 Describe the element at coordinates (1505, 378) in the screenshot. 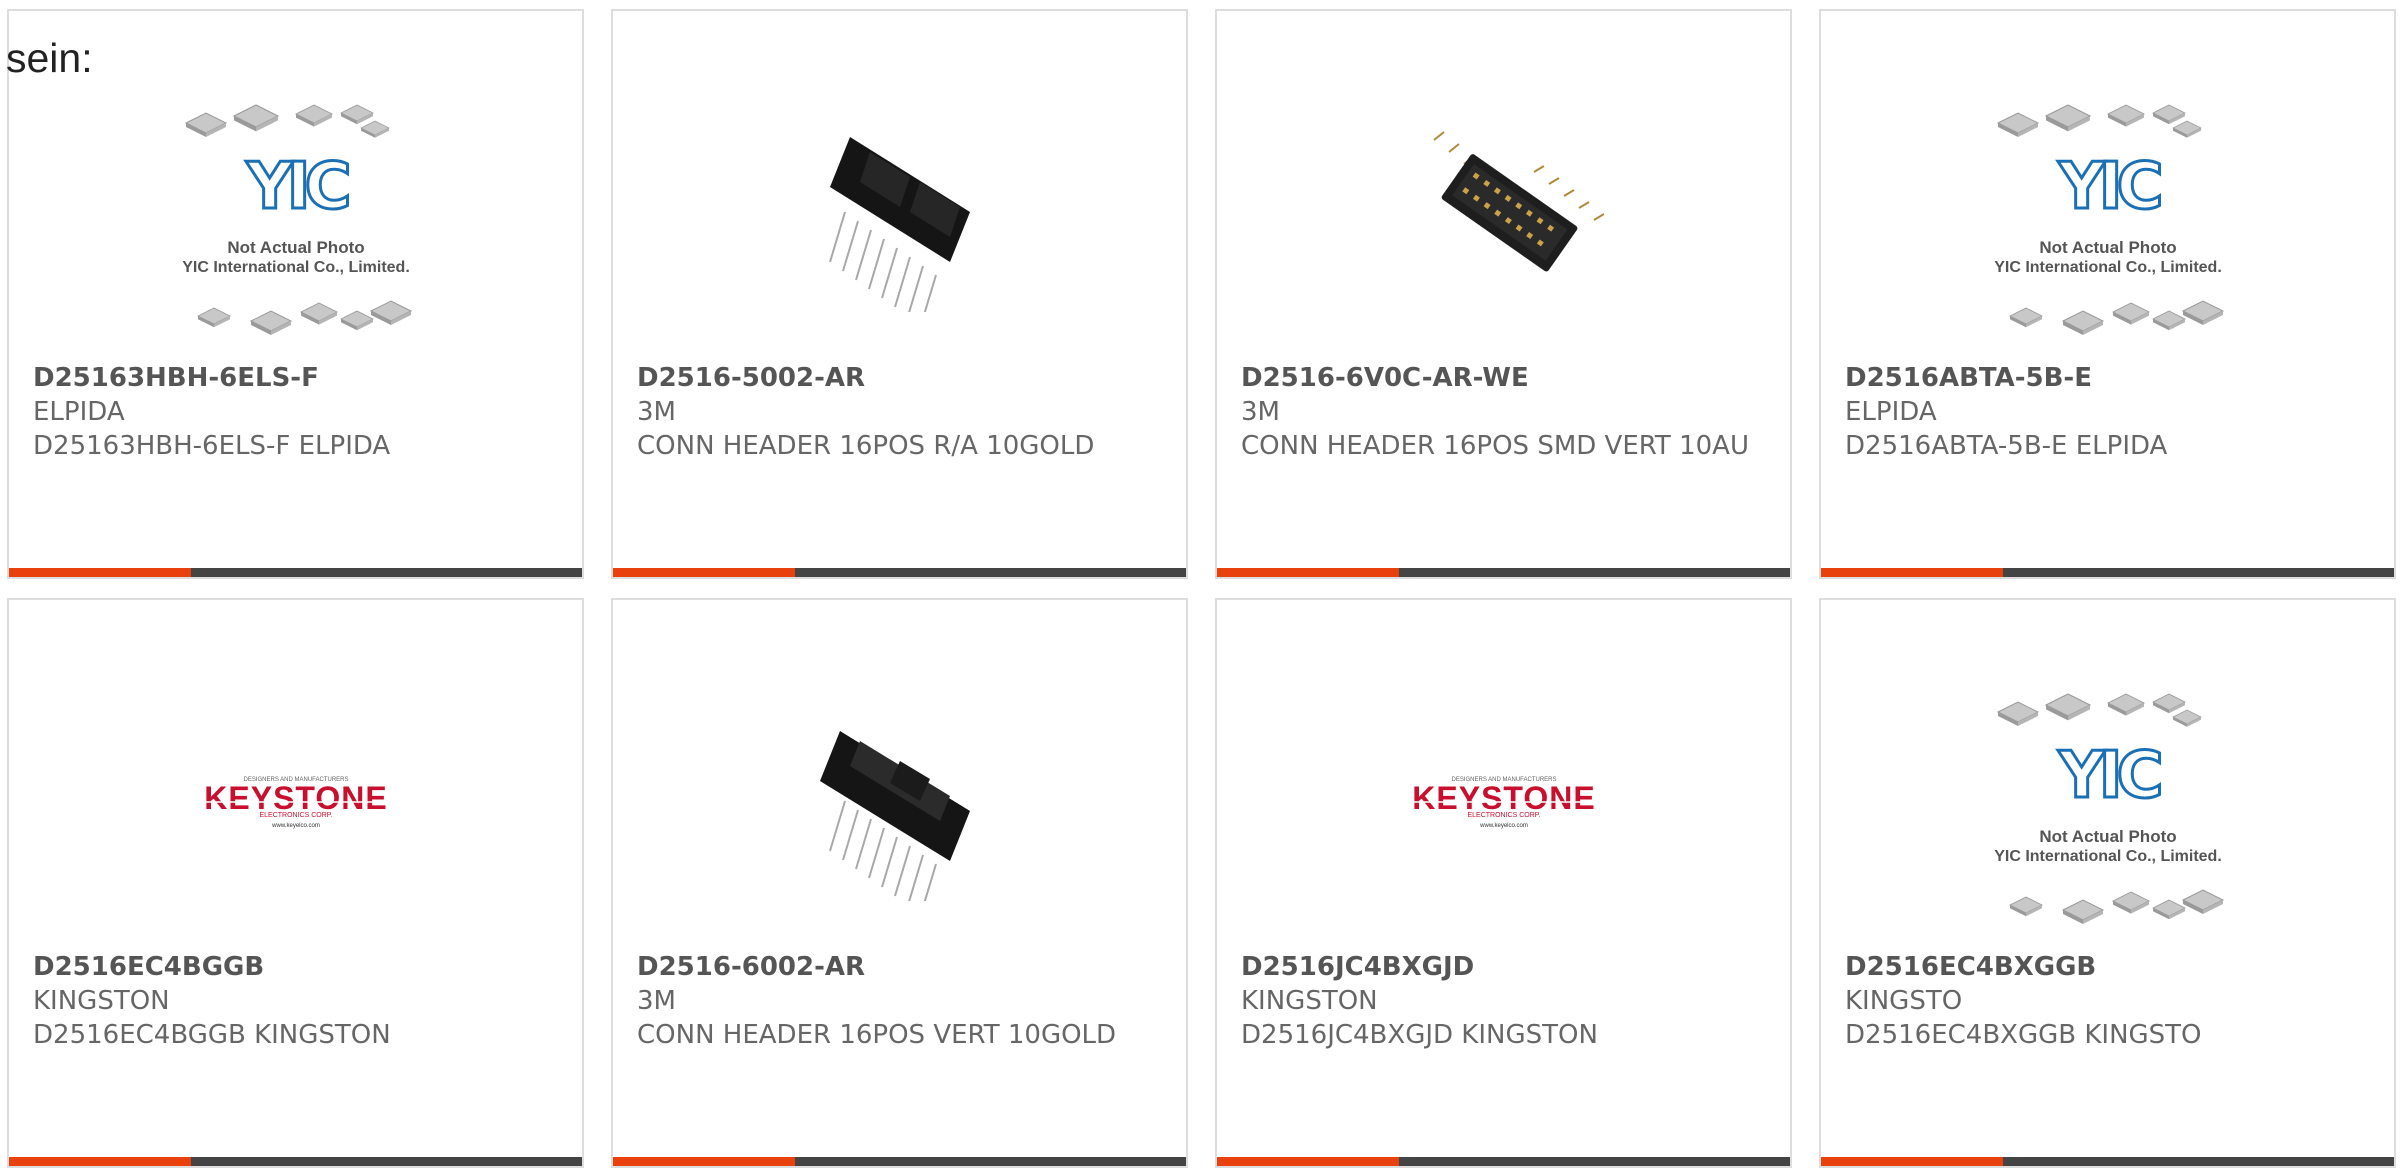

I see `part-number: D2516-6V0C-AR-WE` at that location.